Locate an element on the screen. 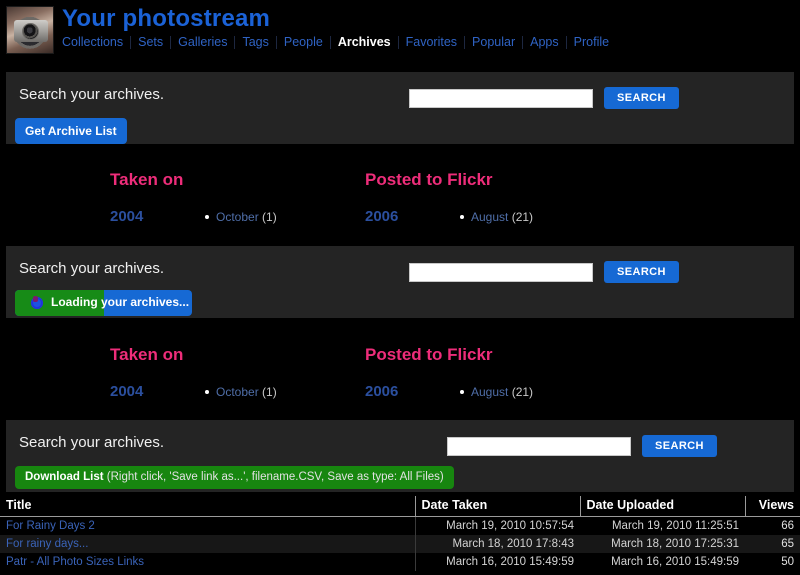 The image size is (800, 575). cell-date-taken: March 18, 2010 17:8:43 is located at coordinates (513, 544).